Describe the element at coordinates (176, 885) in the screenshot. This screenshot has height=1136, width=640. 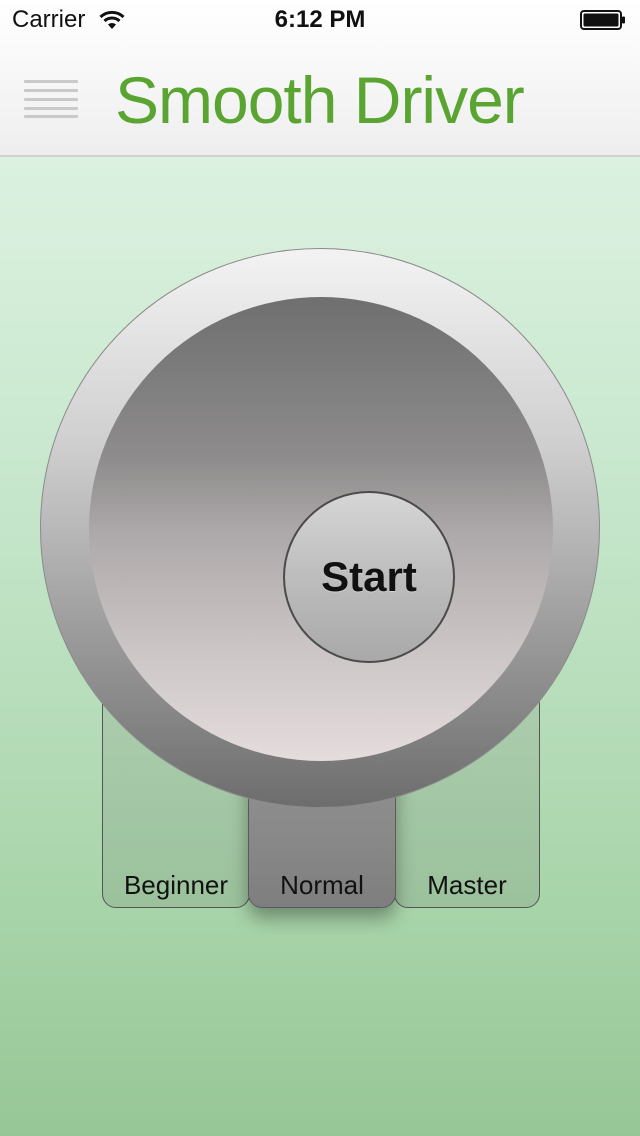
I see `mode-tab-label: Beginner` at that location.